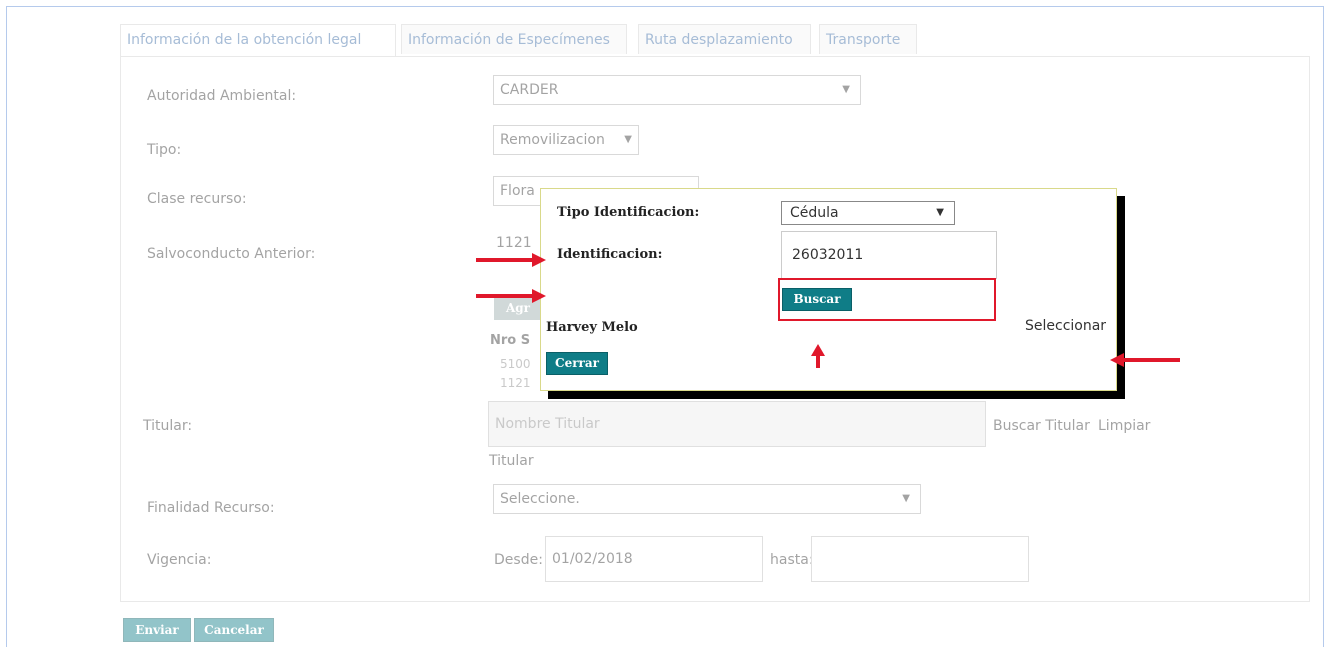 This screenshot has width=1330, height=653. What do you see at coordinates (197, 199) in the screenshot?
I see `clase-recurso-label: Clase recurso:` at bounding box center [197, 199].